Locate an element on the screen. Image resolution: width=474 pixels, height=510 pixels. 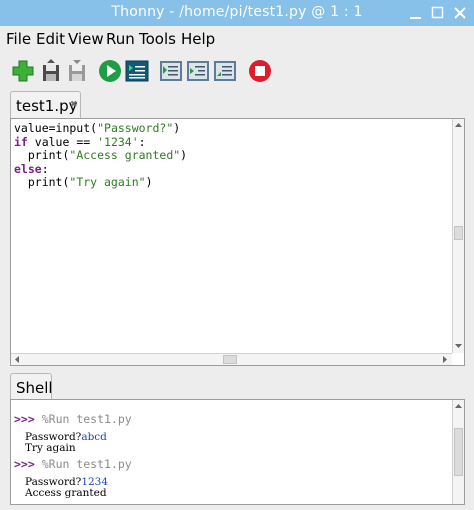
code-token: else is located at coordinates (28, 168).